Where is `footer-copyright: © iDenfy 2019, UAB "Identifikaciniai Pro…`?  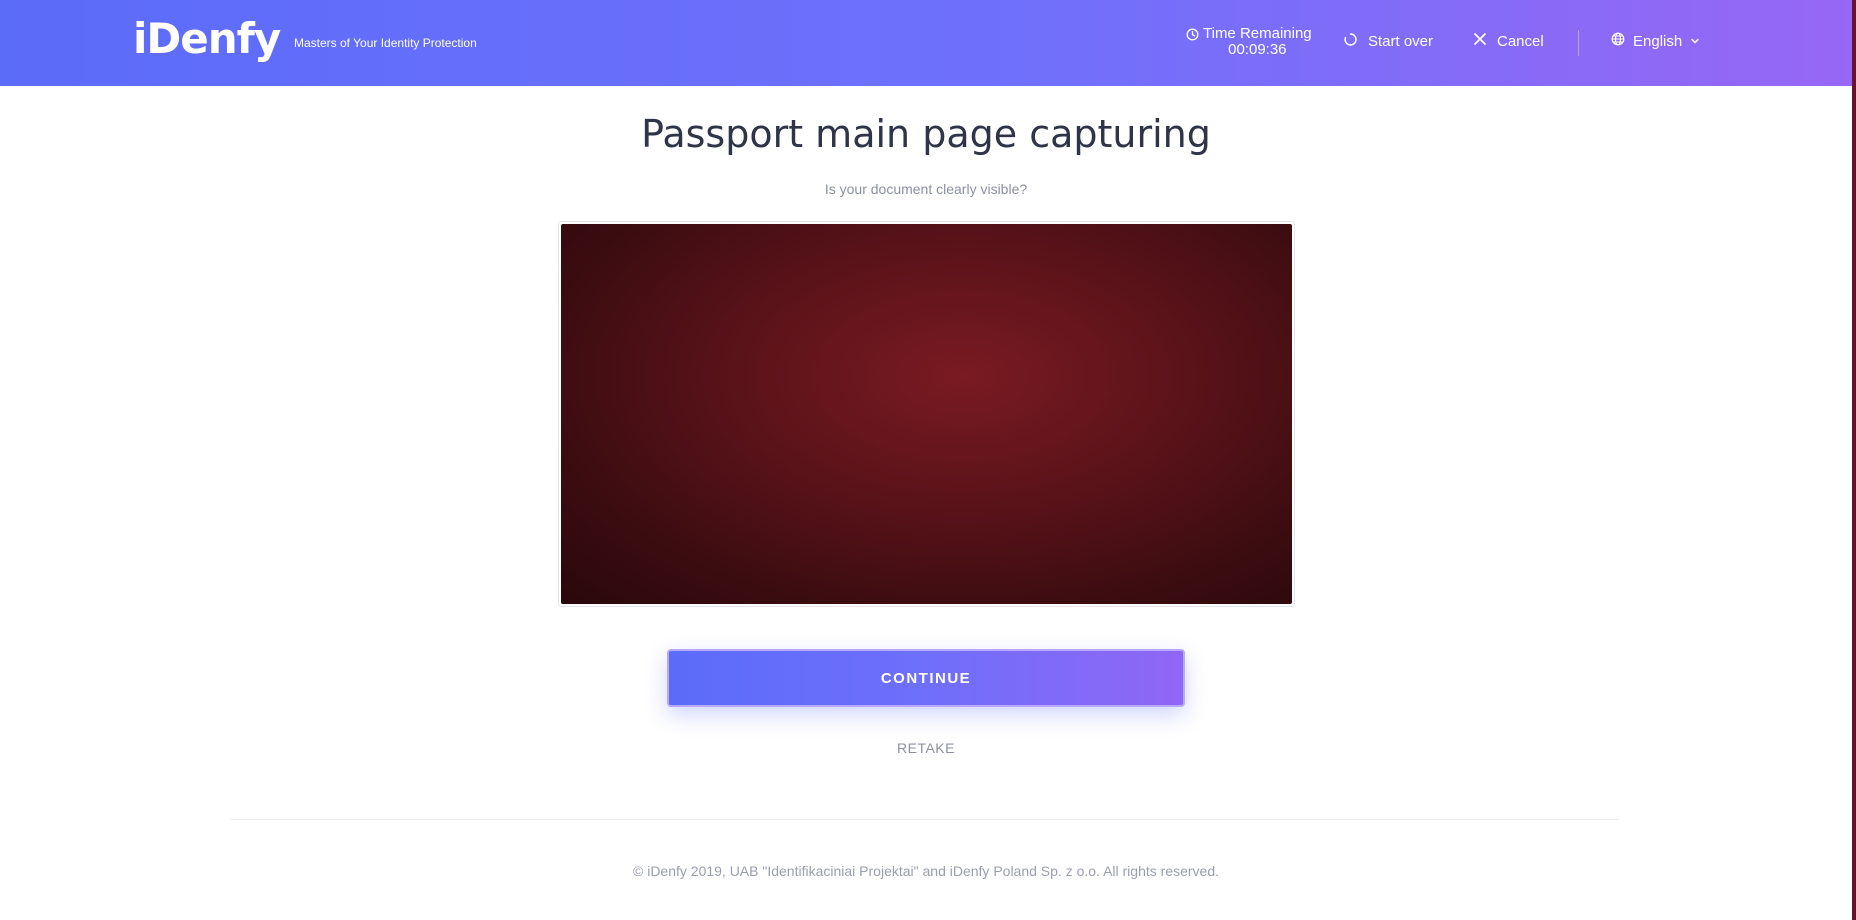
footer-copyright: © iDenfy 2019, UAB "Identifikaciniai Pro… is located at coordinates (926, 871).